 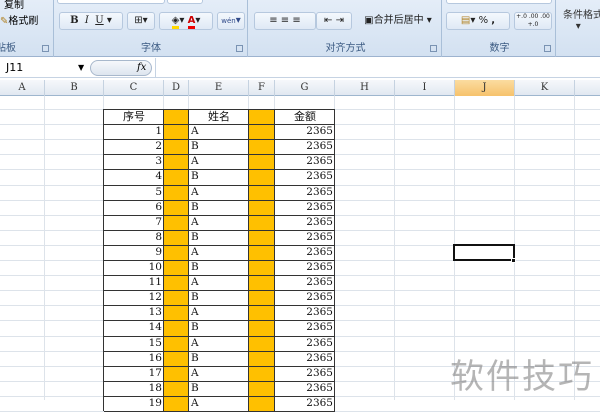 What do you see at coordinates (334, 21) in the screenshot?
I see `indent-buttons: ⇤ ⇥` at bounding box center [334, 21].